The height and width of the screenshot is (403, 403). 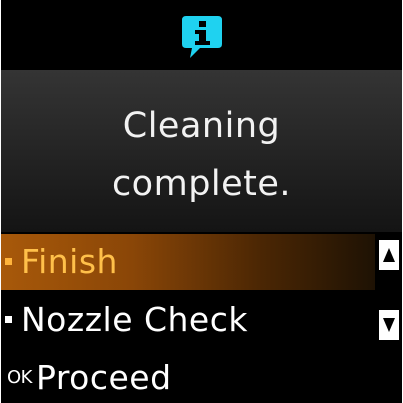 What do you see at coordinates (201, 184) in the screenshot?
I see `message-line-2: complete.` at bounding box center [201, 184].